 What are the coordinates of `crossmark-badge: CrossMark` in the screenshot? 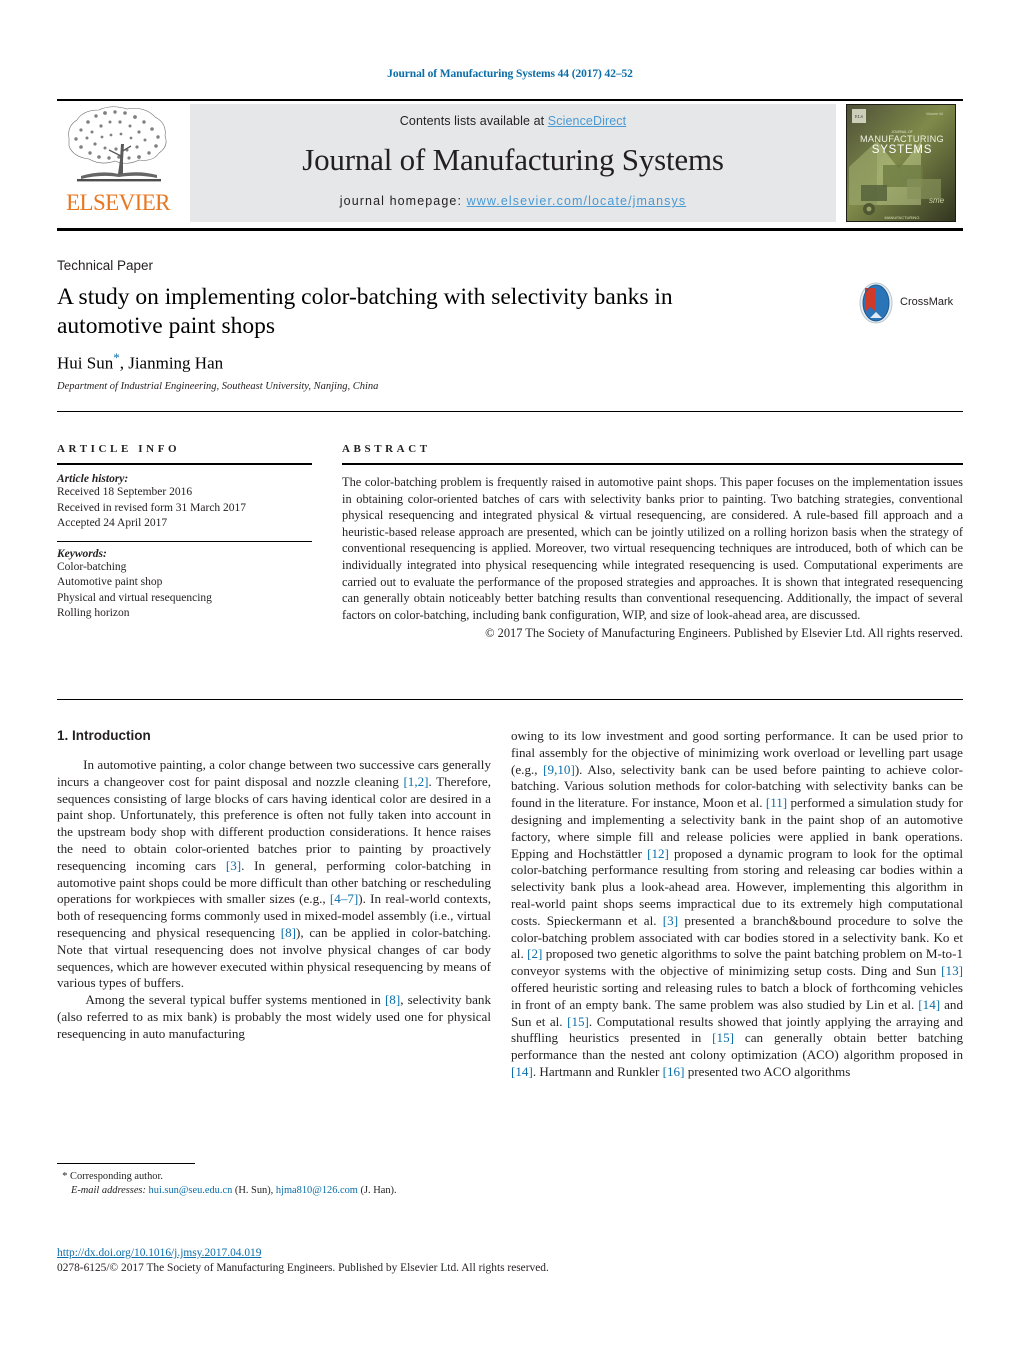 It's located at (908, 304).